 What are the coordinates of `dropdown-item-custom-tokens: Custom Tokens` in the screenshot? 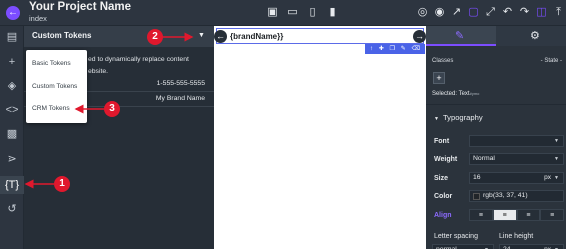 It's located at (54, 86).